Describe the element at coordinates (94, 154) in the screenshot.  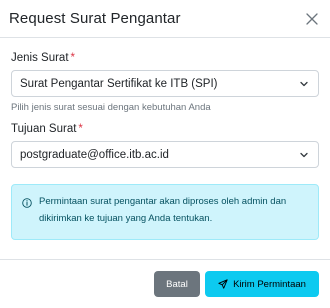
I see `tujuan-surat-value: postgraduate@office.itb.ac.id` at that location.